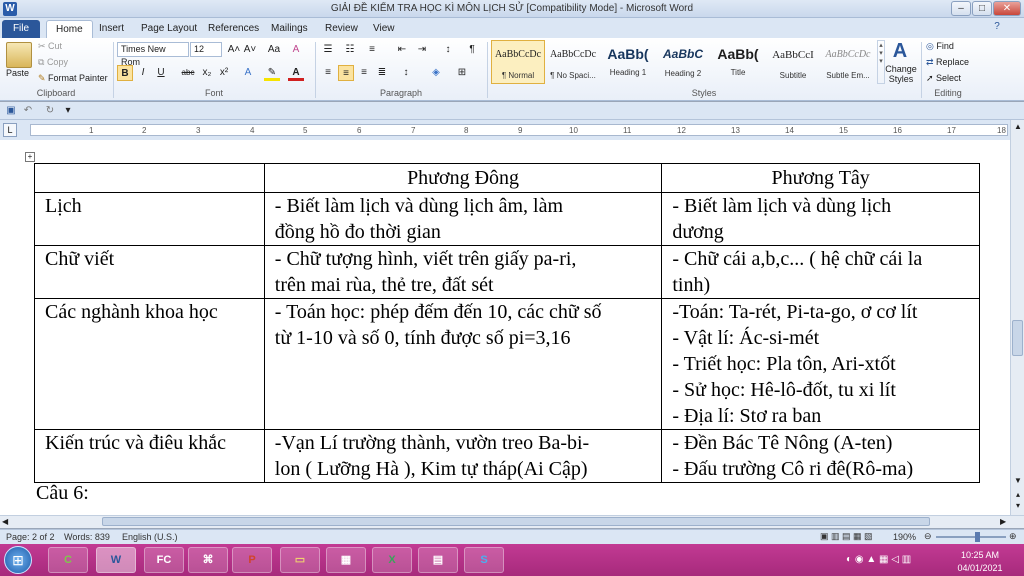 The image size is (1024, 576). What do you see at coordinates (518, 62) in the screenshot?
I see `style-normal: AaBbCcDc ¶ Normal` at bounding box center [518, 62].